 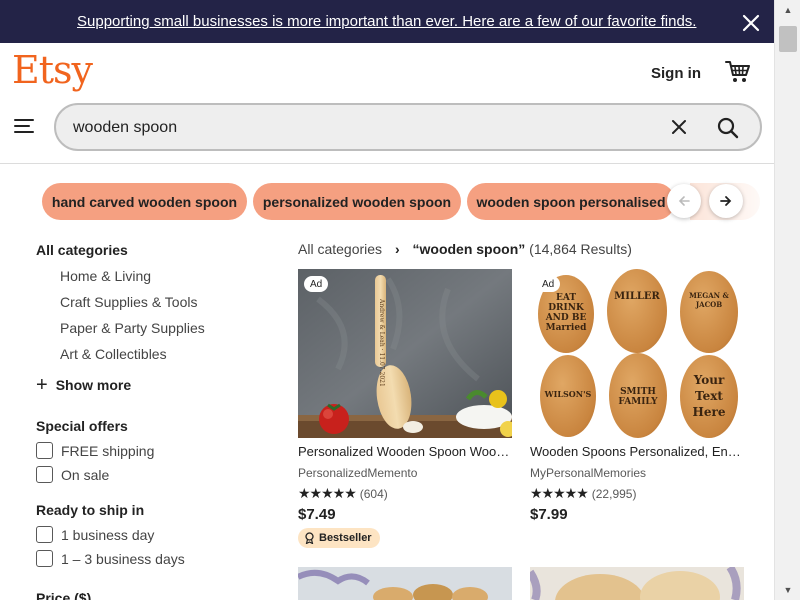 What do you see at coordinates (123, 558) in the screenshot?
I see `option-label: 1 – 3 business days` at bounding box center [123, 558].